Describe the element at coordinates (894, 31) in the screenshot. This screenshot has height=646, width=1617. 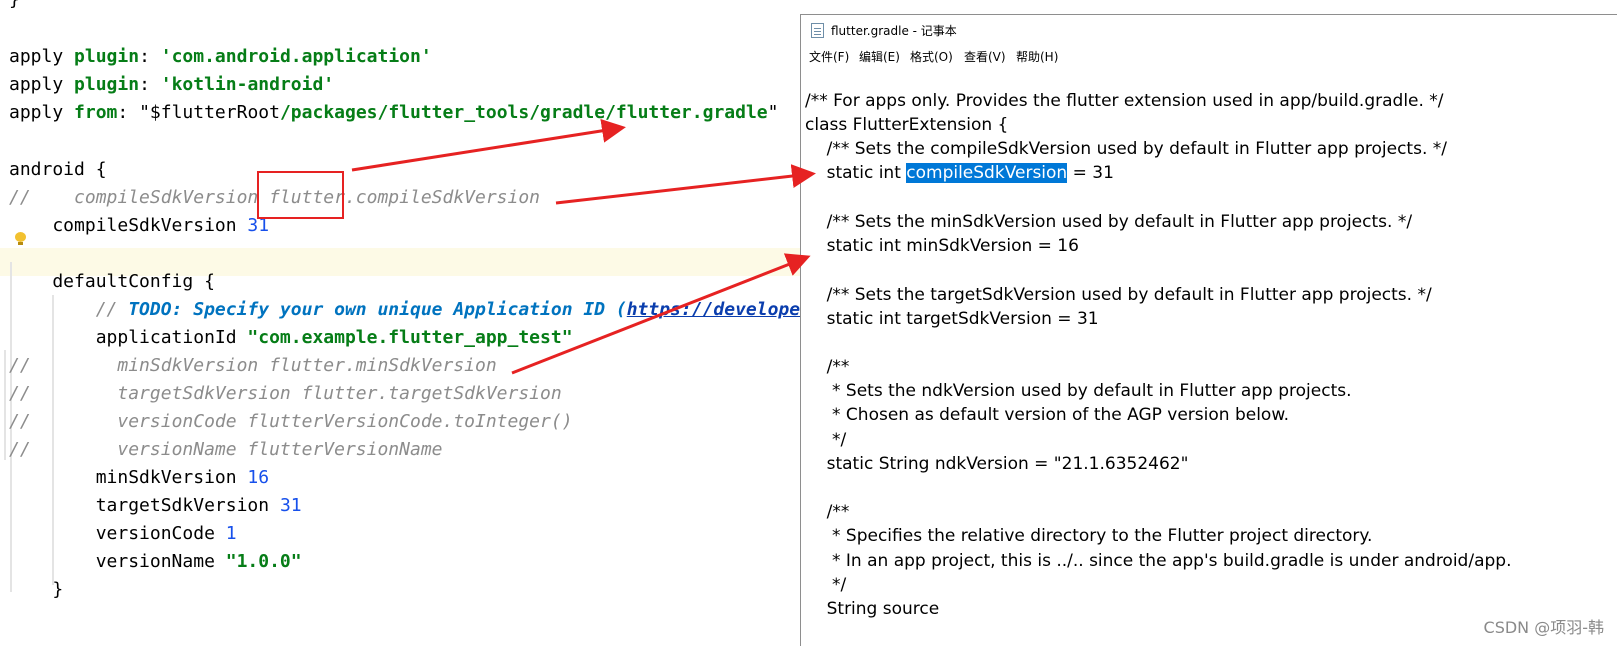
I see `window-title: flutter.gradle - 记事本` at that location.